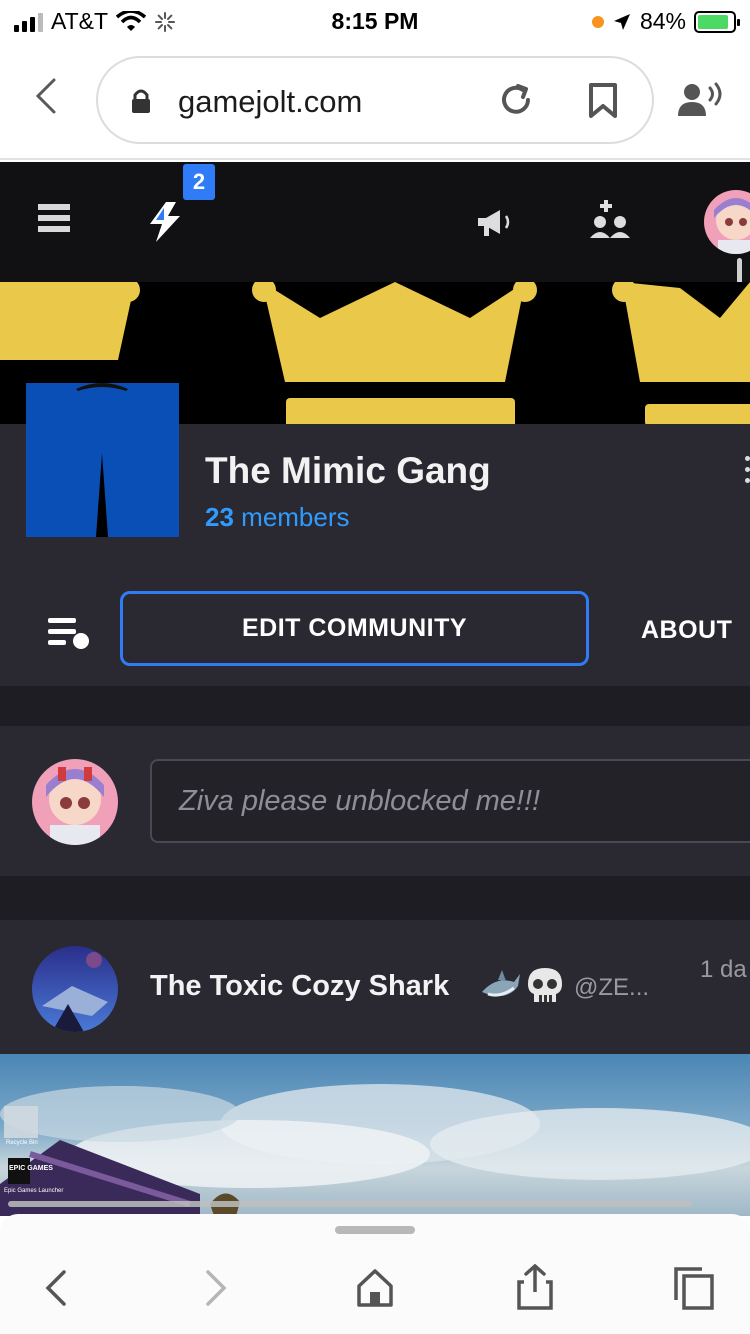 The image size is (750, 1334). I want to click on reload-icon, so click(516, 100).